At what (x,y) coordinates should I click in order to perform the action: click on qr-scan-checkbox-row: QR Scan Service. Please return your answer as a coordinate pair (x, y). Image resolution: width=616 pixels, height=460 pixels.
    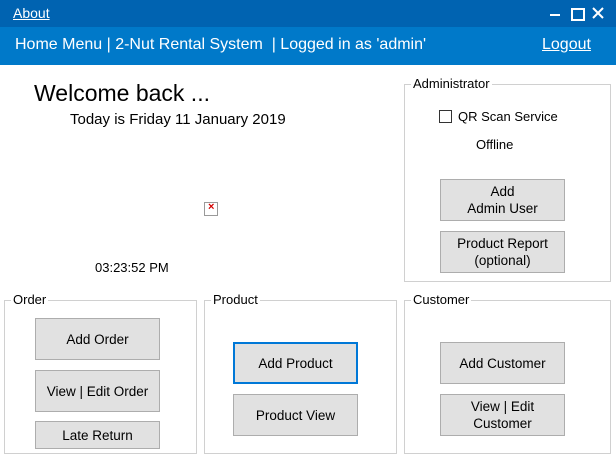
    Looking at the image, I should click on (498, 116).